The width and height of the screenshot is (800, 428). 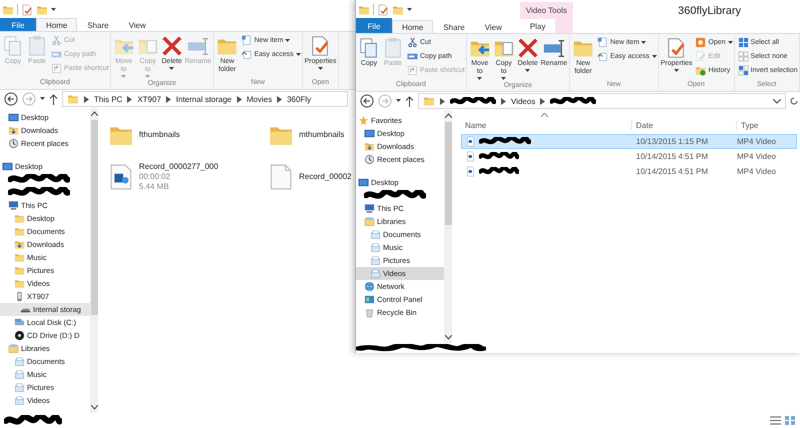 I want to click on ribbon-tab: Play, so click(x=538, y=26).